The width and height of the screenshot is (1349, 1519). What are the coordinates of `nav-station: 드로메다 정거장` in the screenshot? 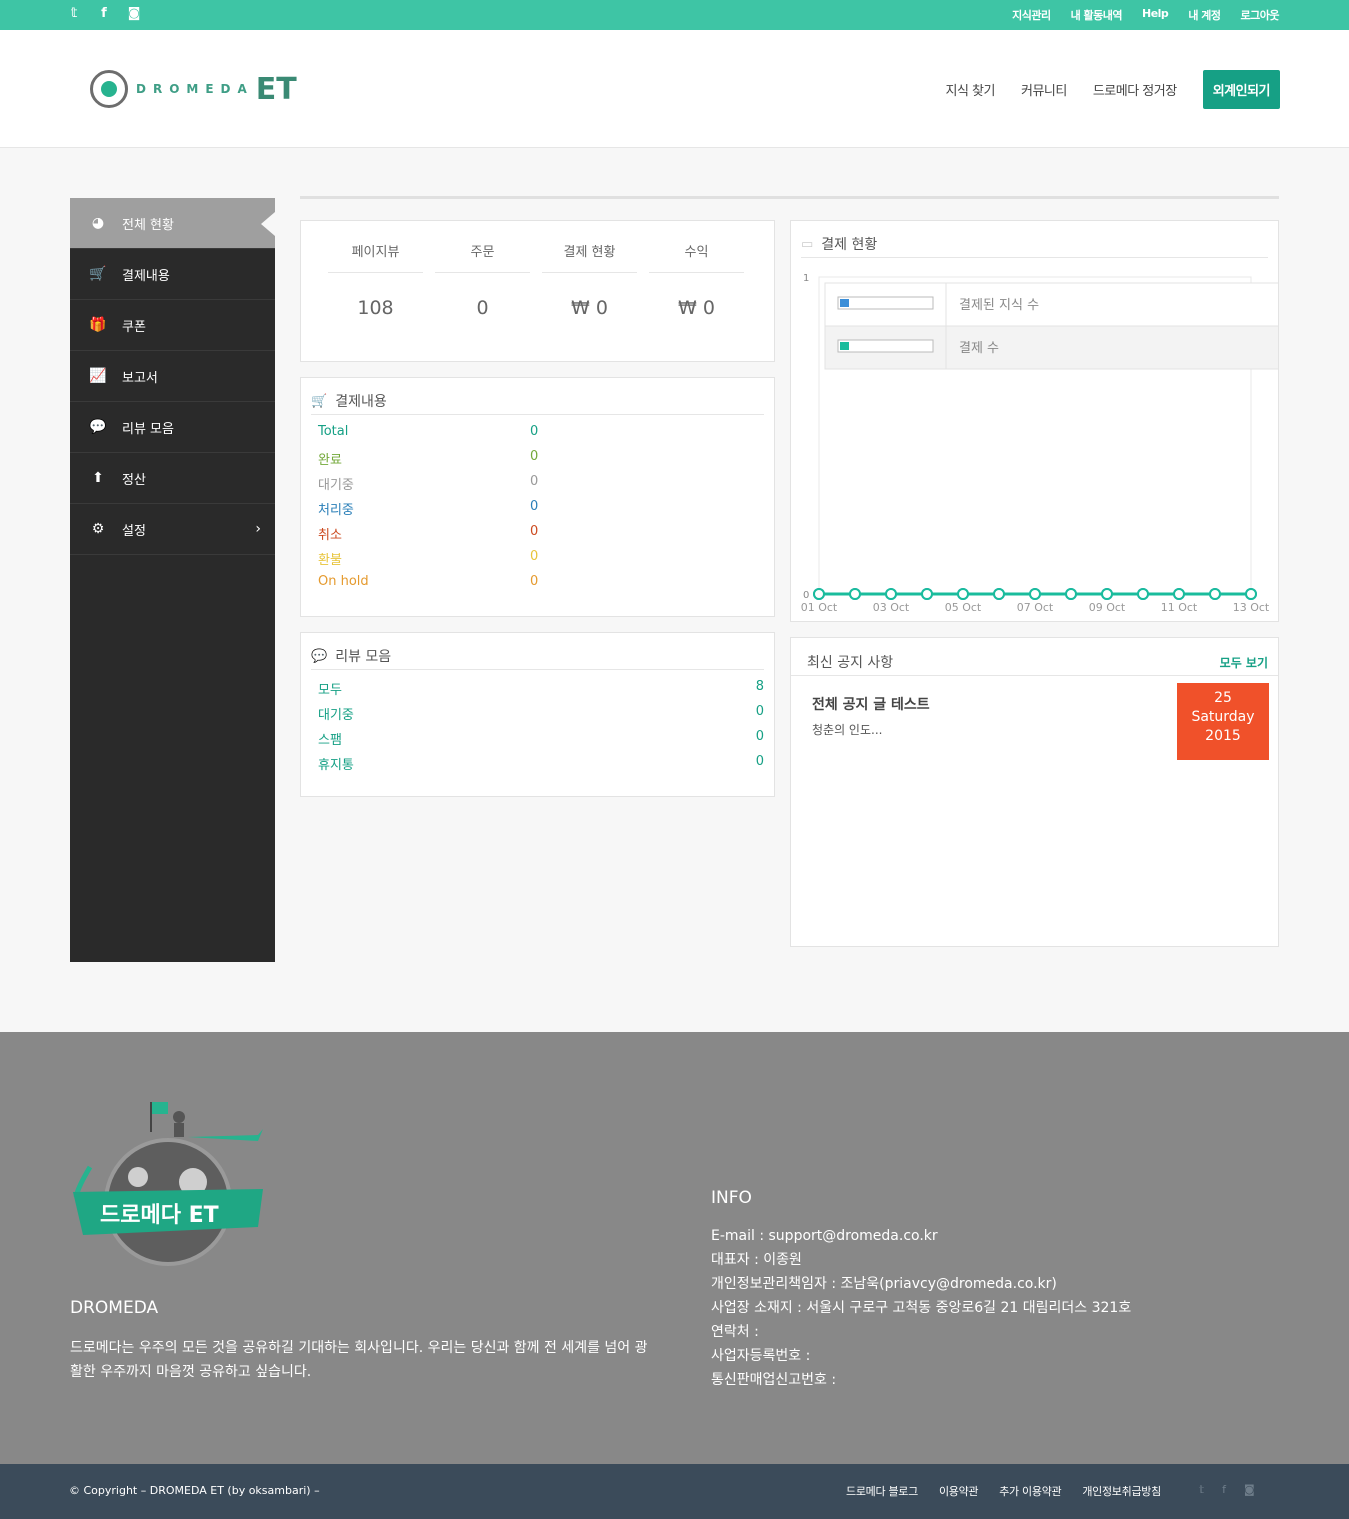 It's located at (1135, 89).